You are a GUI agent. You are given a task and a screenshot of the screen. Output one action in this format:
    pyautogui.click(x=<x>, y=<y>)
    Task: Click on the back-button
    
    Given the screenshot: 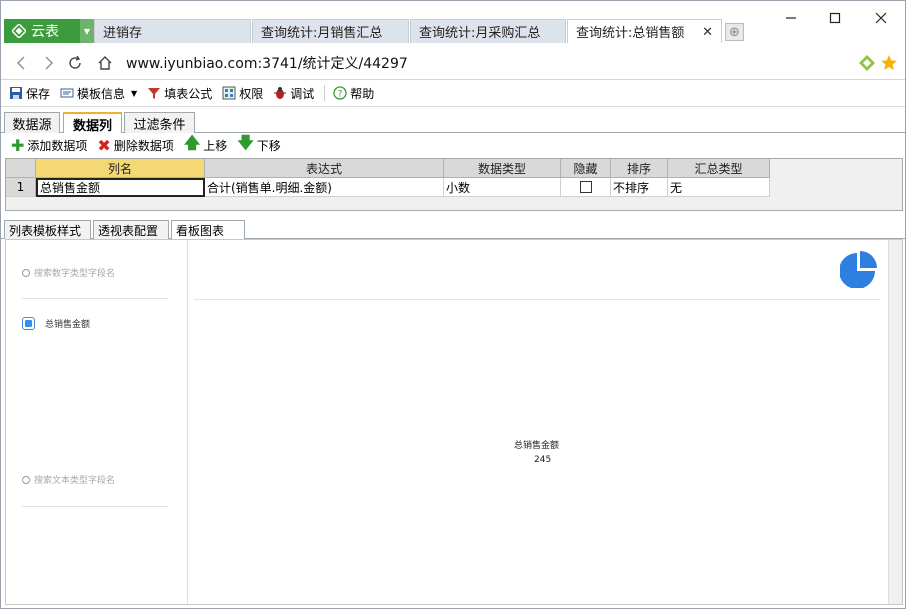 What is the action you would take?
    pyautogui.click(x=21, y=63)
    